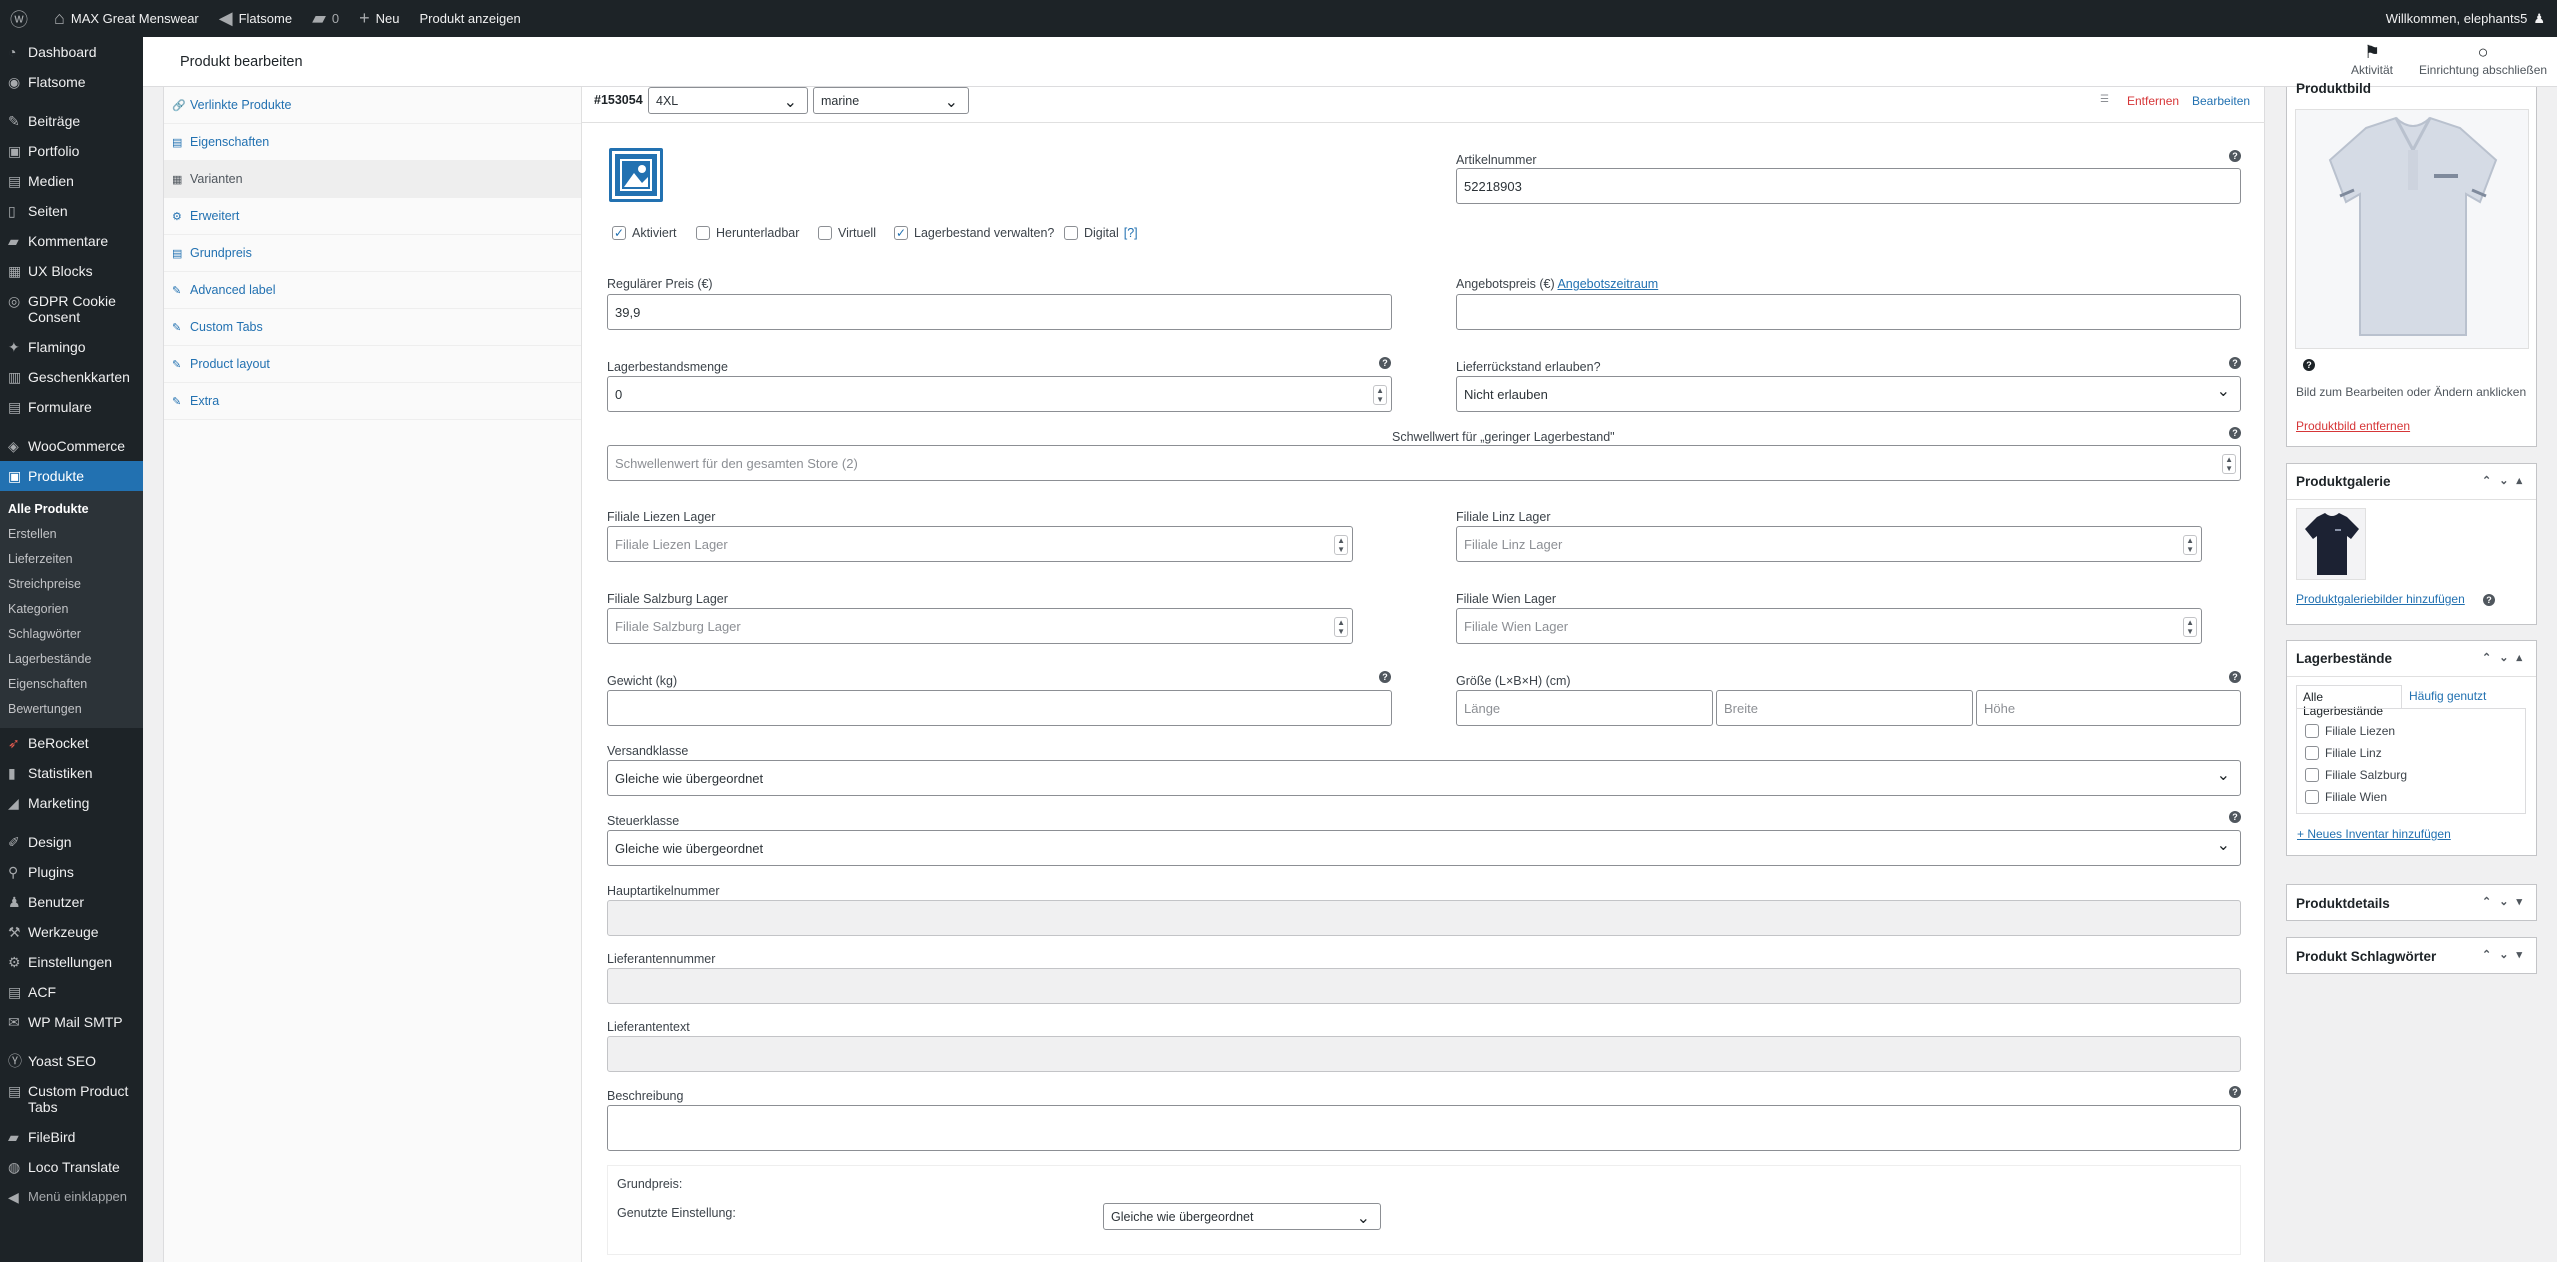  I want to click on menu-forms: ▤ Formulare, so click(71, 407).